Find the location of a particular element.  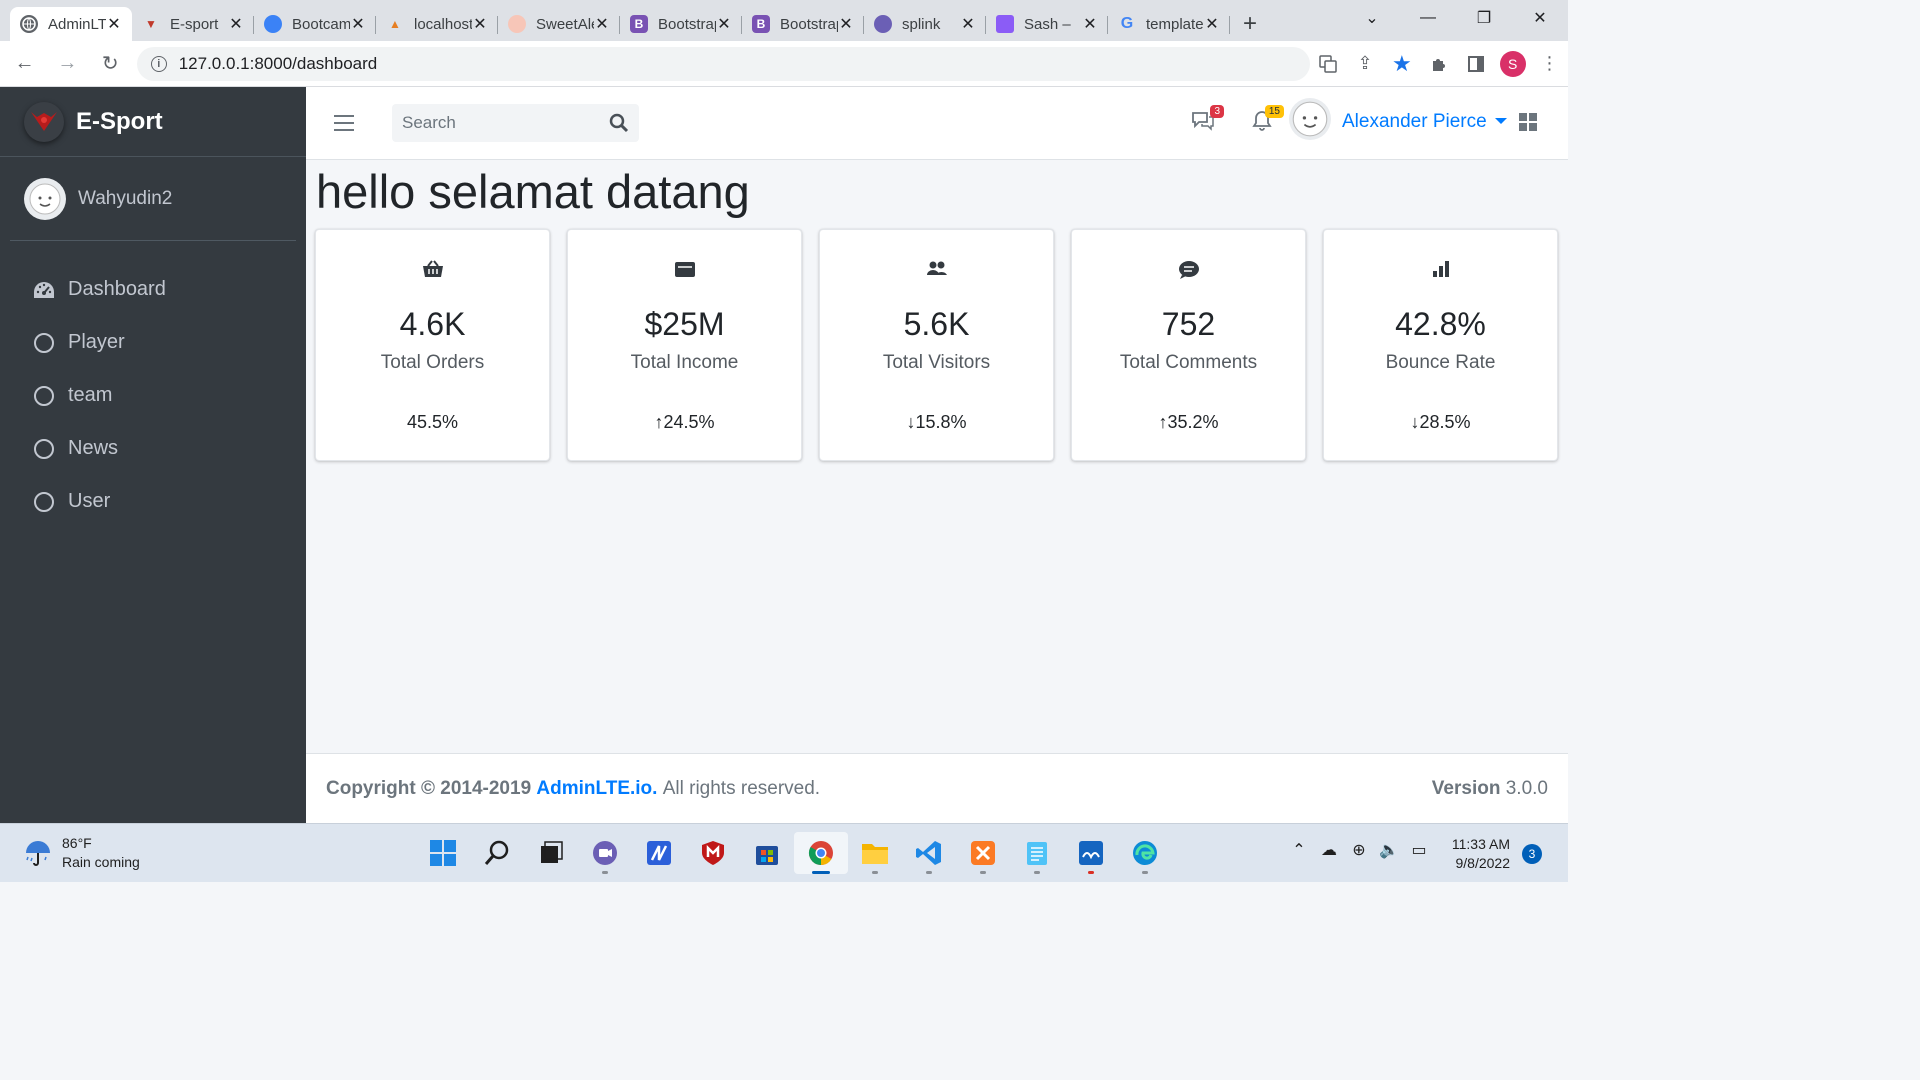

stat-label: Total Visitors is located at coordinates (936, 362).